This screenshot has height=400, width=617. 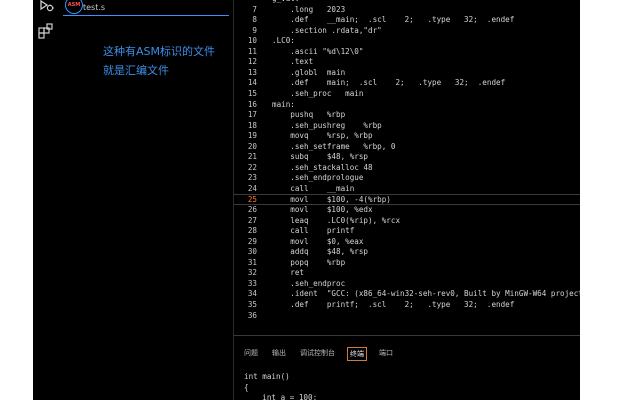 What do you see at coordinates (320, 157) in the screenshot?
I see `line-text: subq $48, %rsp` at bounding box center [320, 157].